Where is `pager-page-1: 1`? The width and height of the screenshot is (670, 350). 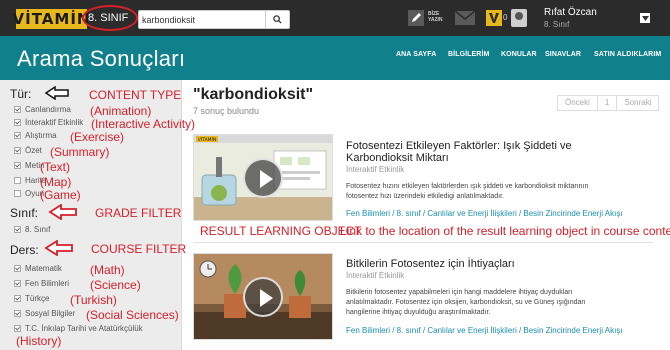 pager-page-1: 1 is located at coordinates (608, 103).